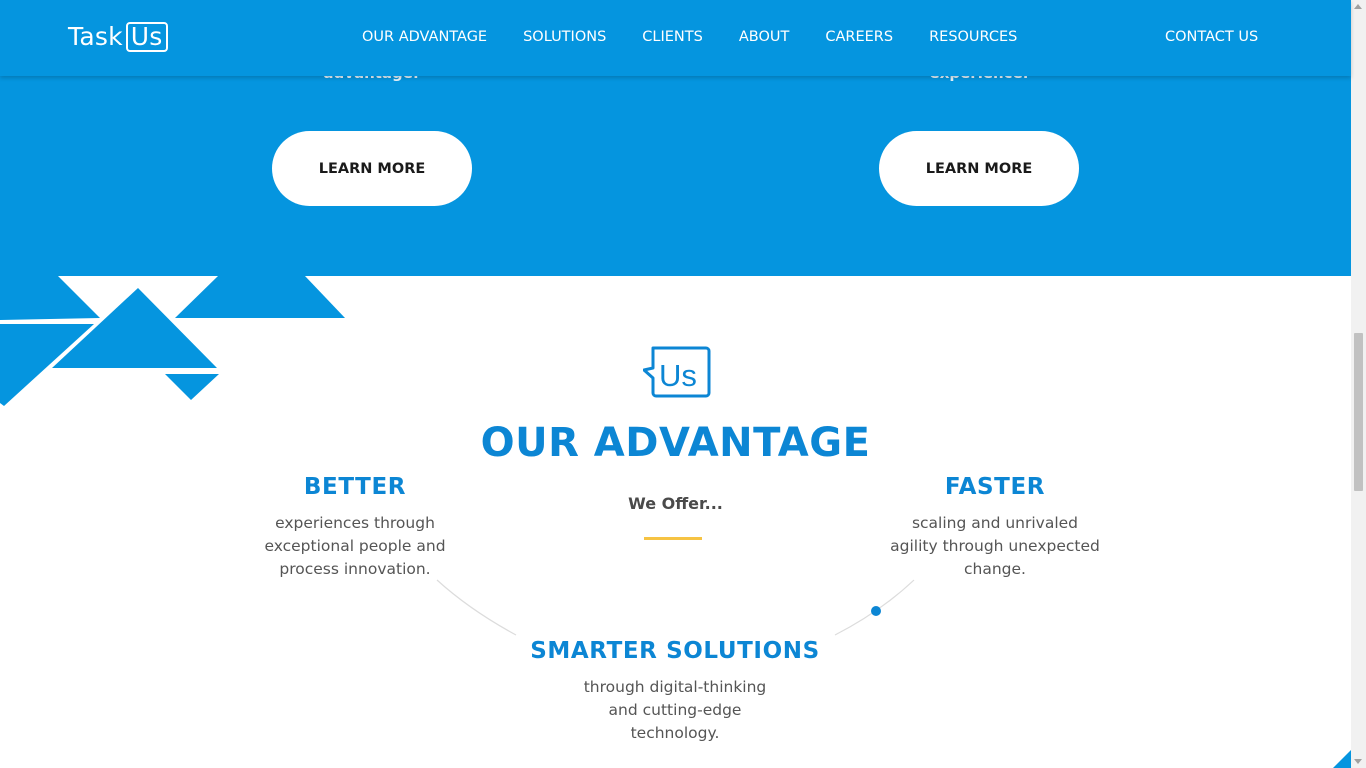 The width and height of the screenshot is (1366, 768). Describe the element at coordinates (1211, 37) in the screenshot. I see `nav-contact-us: CONTACT US` at that location.